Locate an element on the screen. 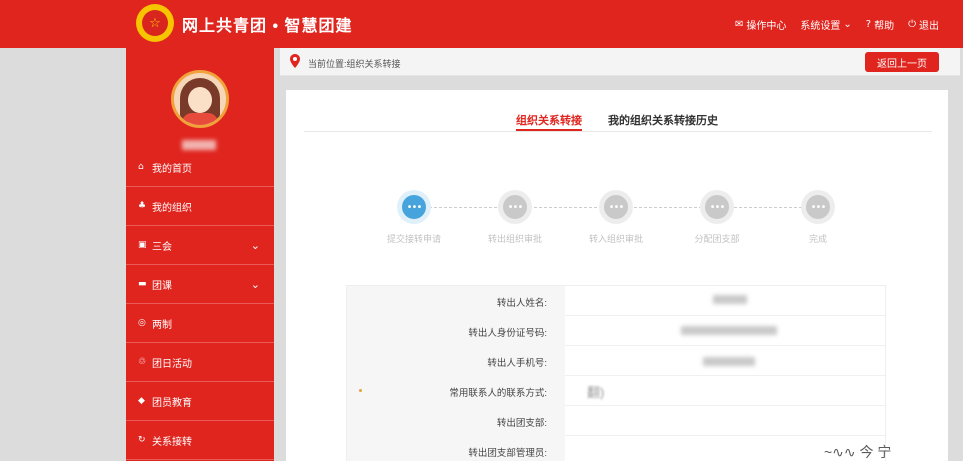 The image size is (963, 461). mail-icon: ✉ is located at coordinates (739, 24).